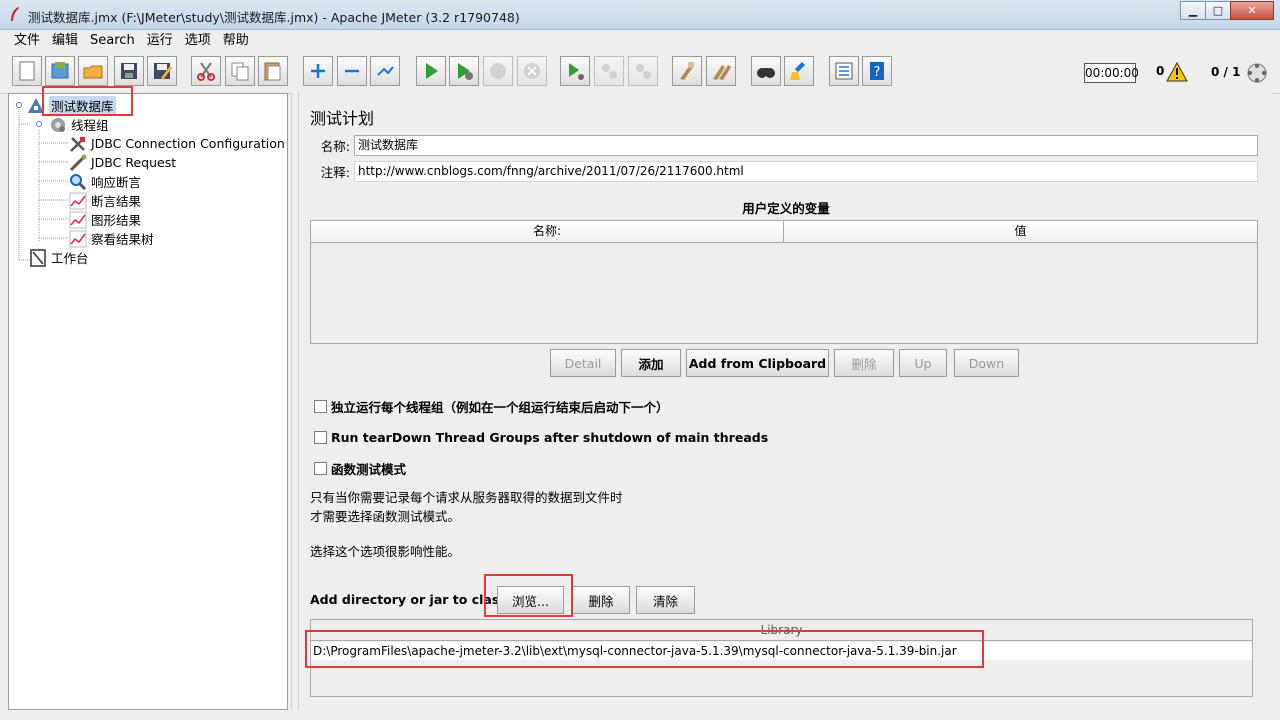 The height and width of the screenshot is (720, 1280). Describe the element at coordinates (532, 71) in the screenshot. I see `shutdown-button` at that location.